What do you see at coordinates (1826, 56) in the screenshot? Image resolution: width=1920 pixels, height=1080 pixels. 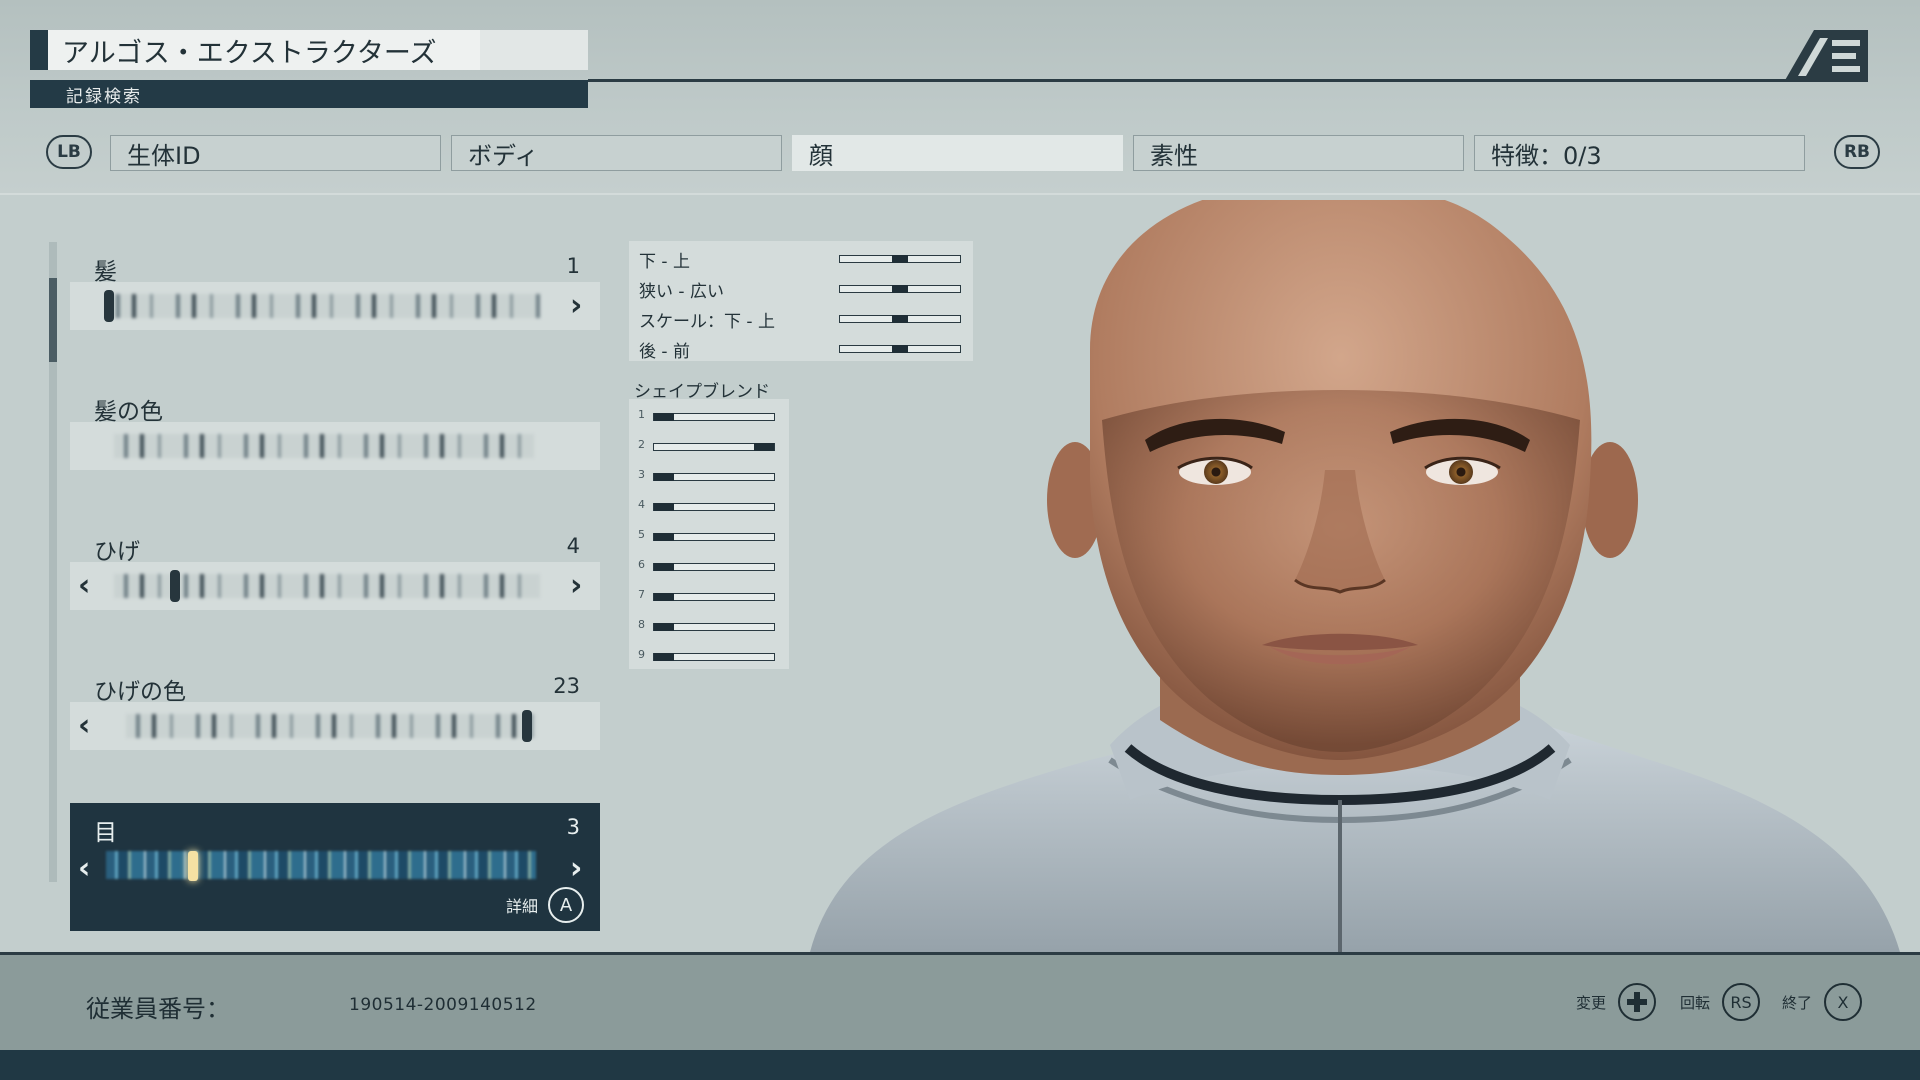 I see `ae-logo-icon: AE` at bounding box center [1826, 56].